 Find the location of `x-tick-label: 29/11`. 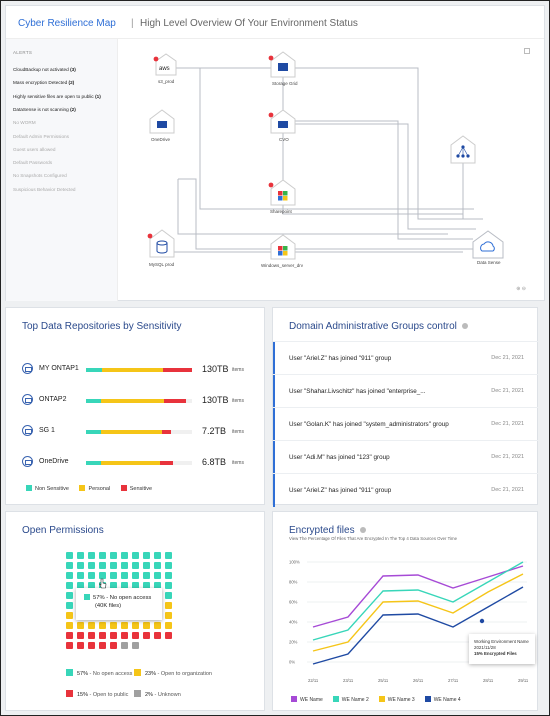

x-tick-label: 29/11 is located at coordinates (523, 680).